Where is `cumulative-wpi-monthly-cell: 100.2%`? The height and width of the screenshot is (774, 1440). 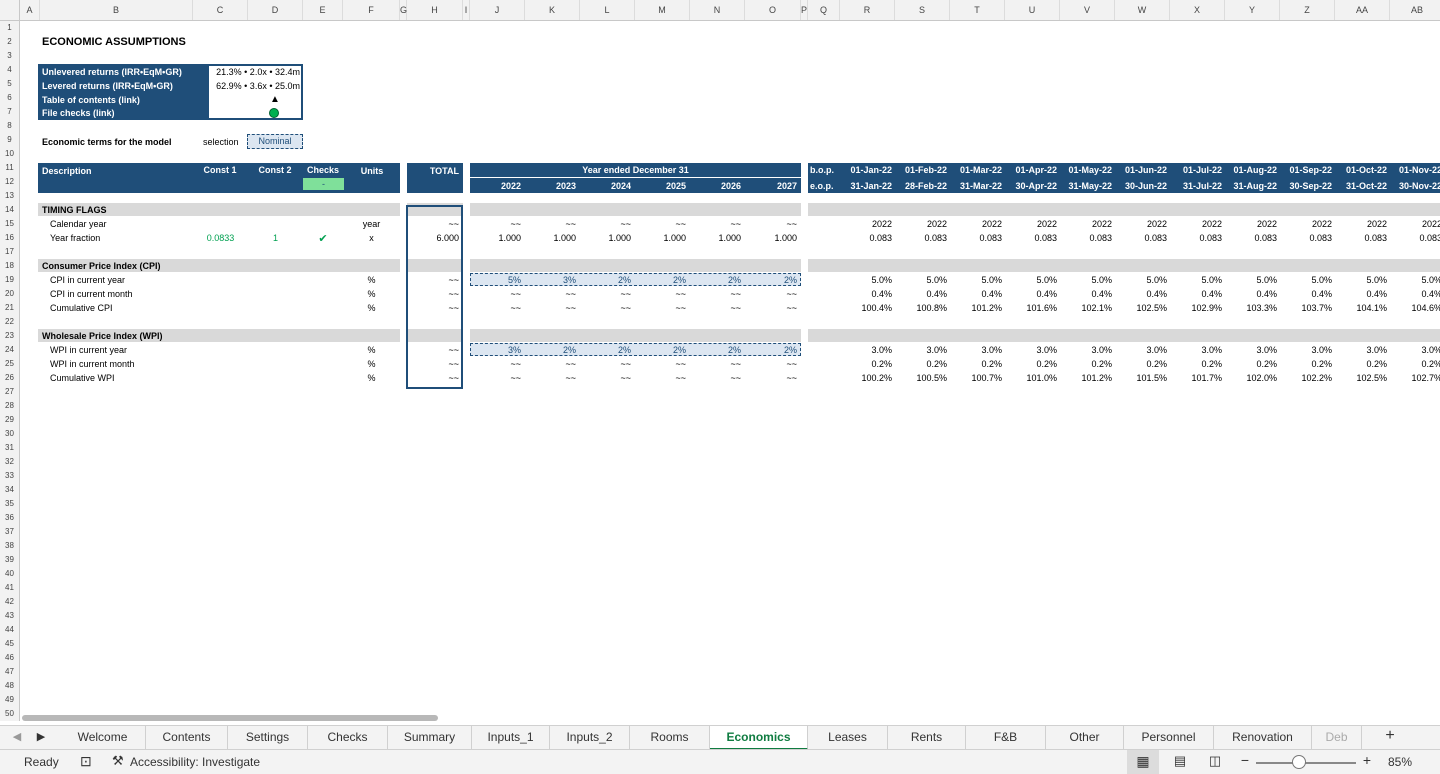 cumulative-wpi-monthly-cell: 100.2% is located at coordinates (866, 378).